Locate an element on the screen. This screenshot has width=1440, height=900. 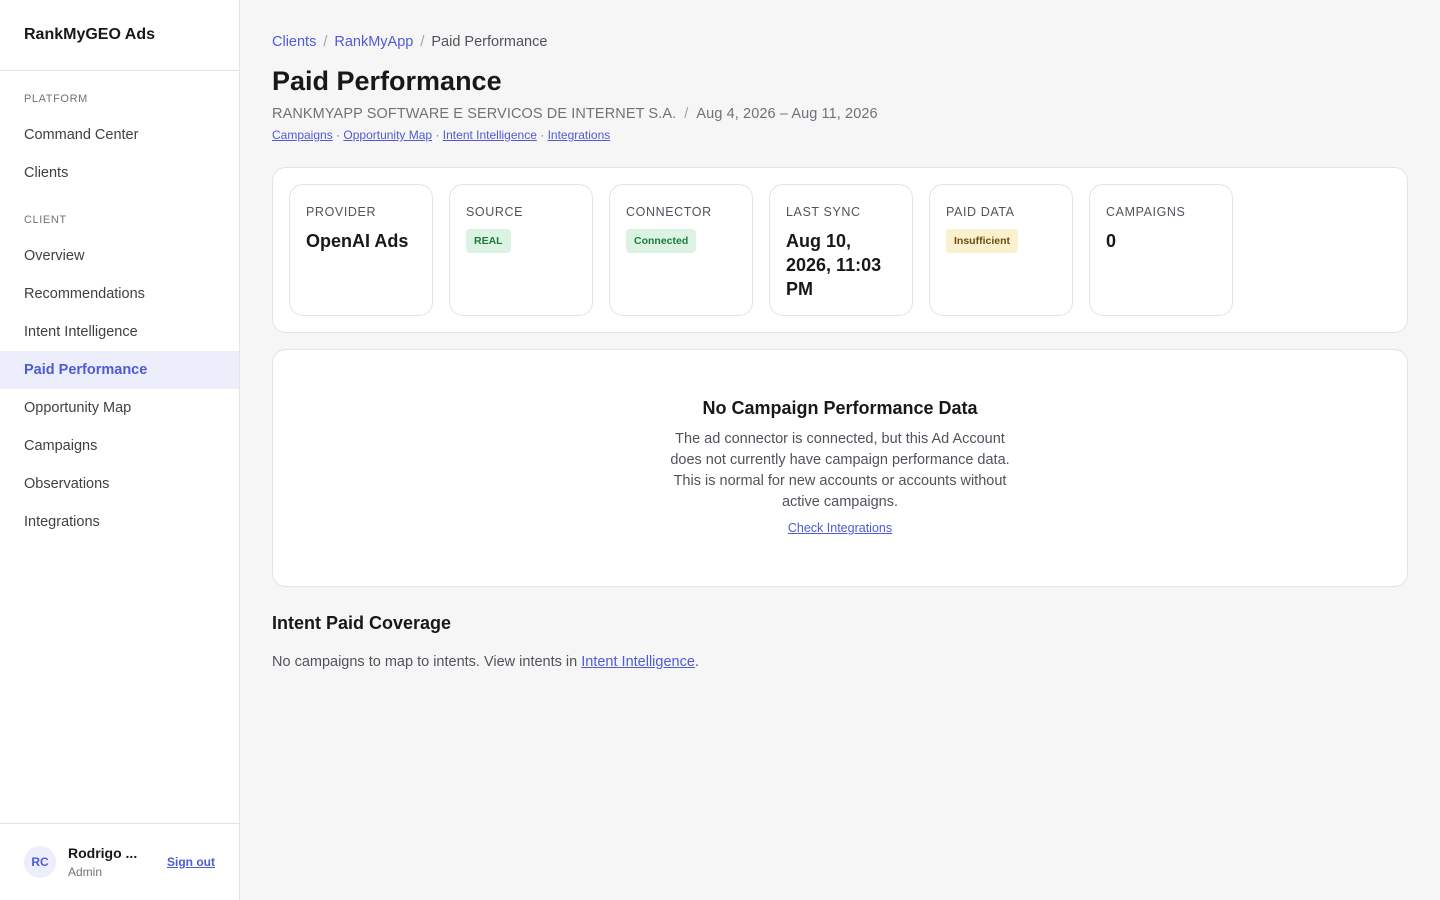
stat-label: CONNECTOR is located at coordinates (669, 212).